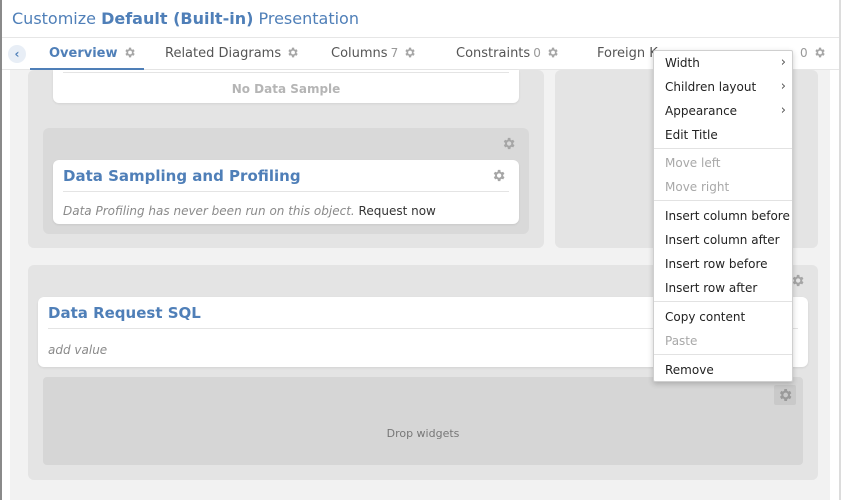 The width and height of the screenshot is (841, 500). Describe the element at coordinates (723, 63) in the screenshot. I see `menu-item-width: Width ›` at that location.